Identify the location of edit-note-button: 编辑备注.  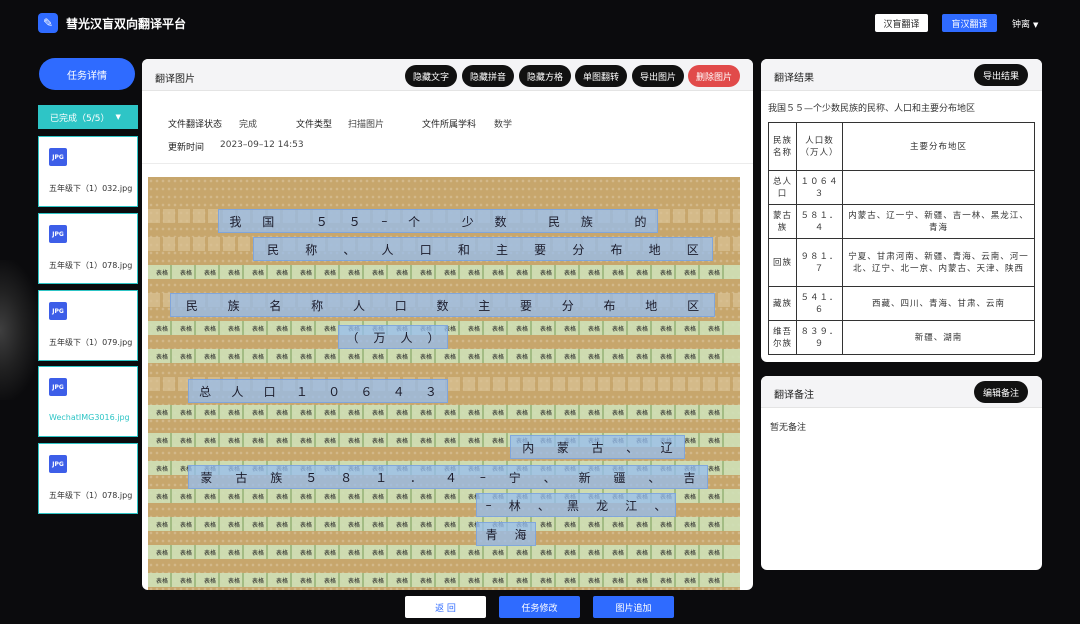
(1000, 392).